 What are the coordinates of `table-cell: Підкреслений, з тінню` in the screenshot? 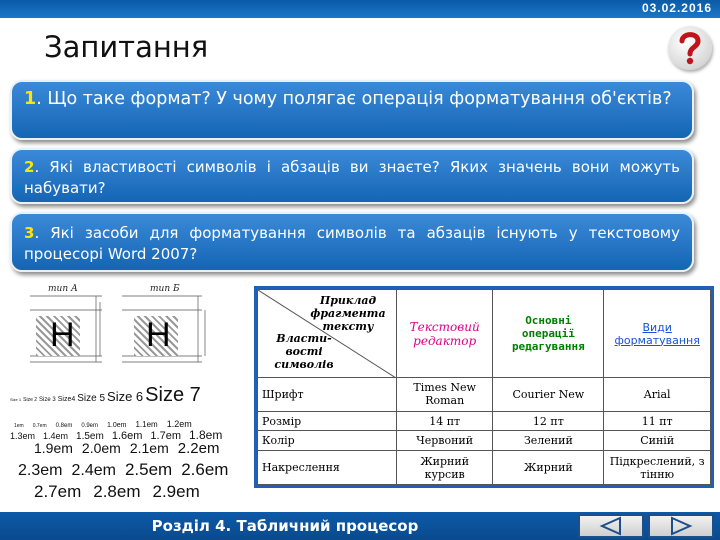 It's located at (657, 467).